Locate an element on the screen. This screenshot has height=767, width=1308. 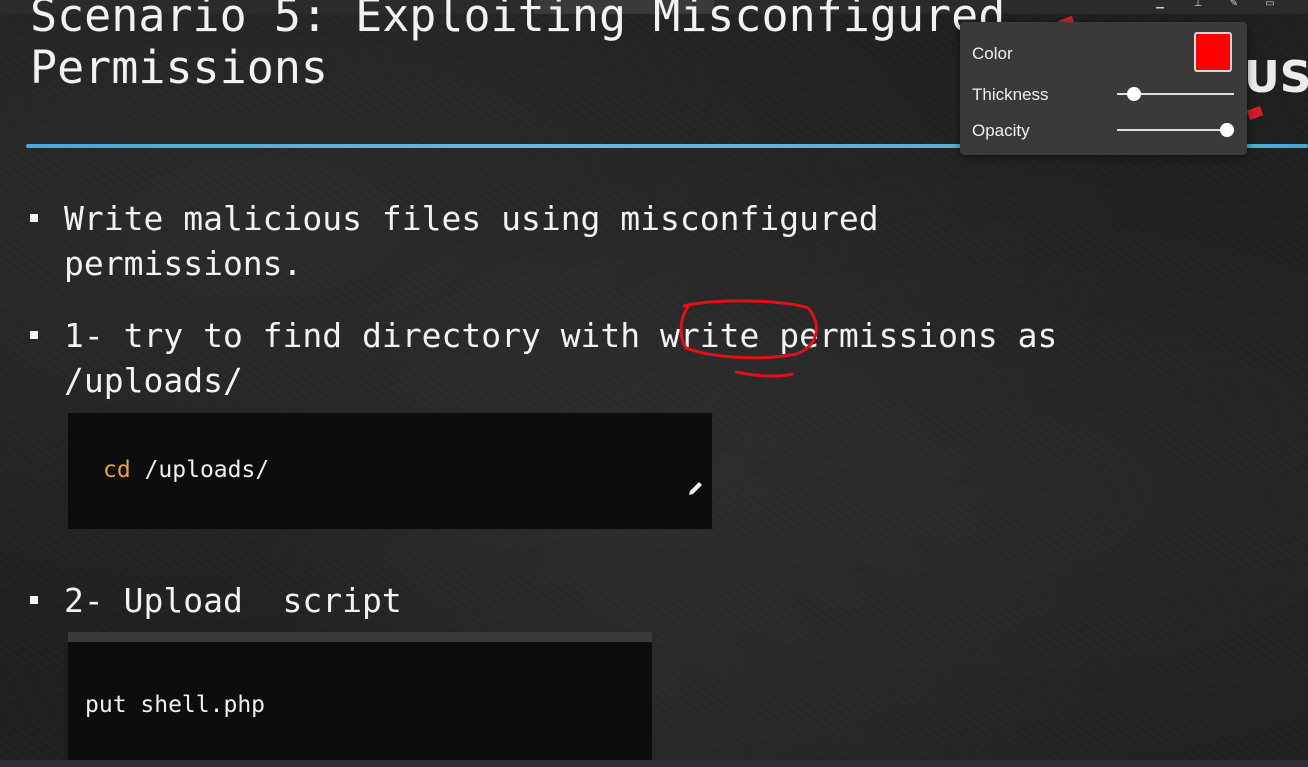
logo-accent is located at coordinates (1255, 113).